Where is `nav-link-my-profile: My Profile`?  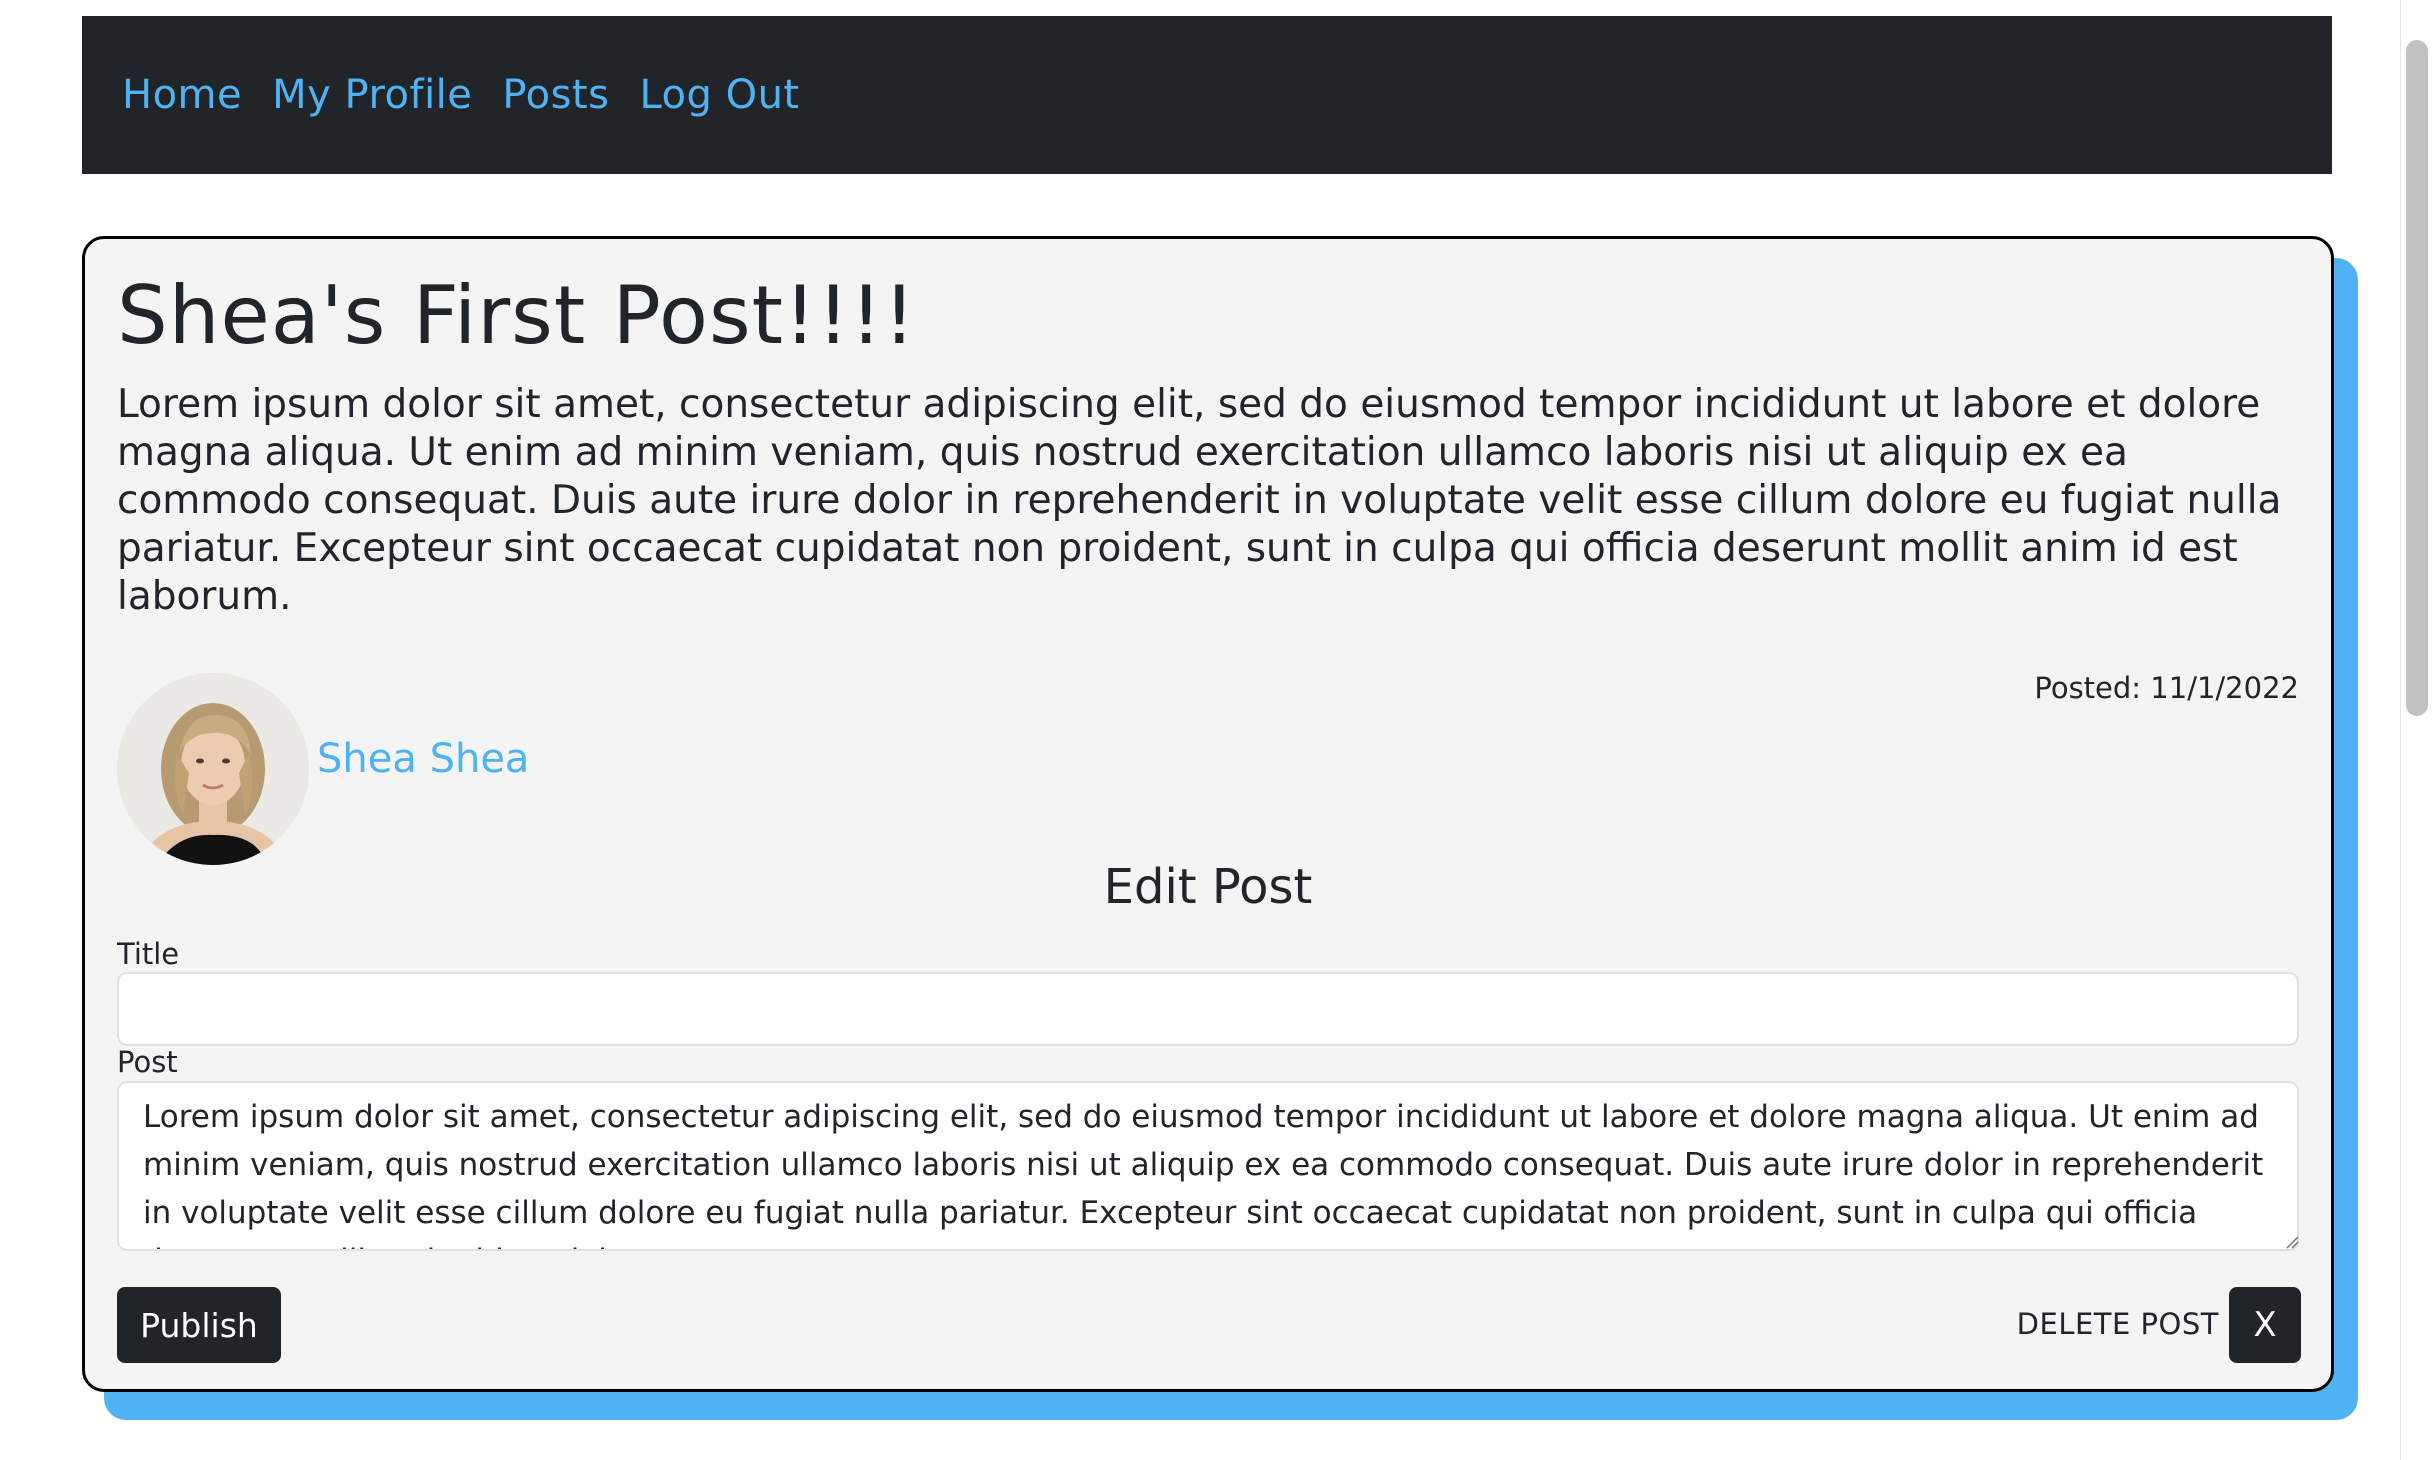
nav-link-my-profile: My Profile is located at coordinates (372, 95).